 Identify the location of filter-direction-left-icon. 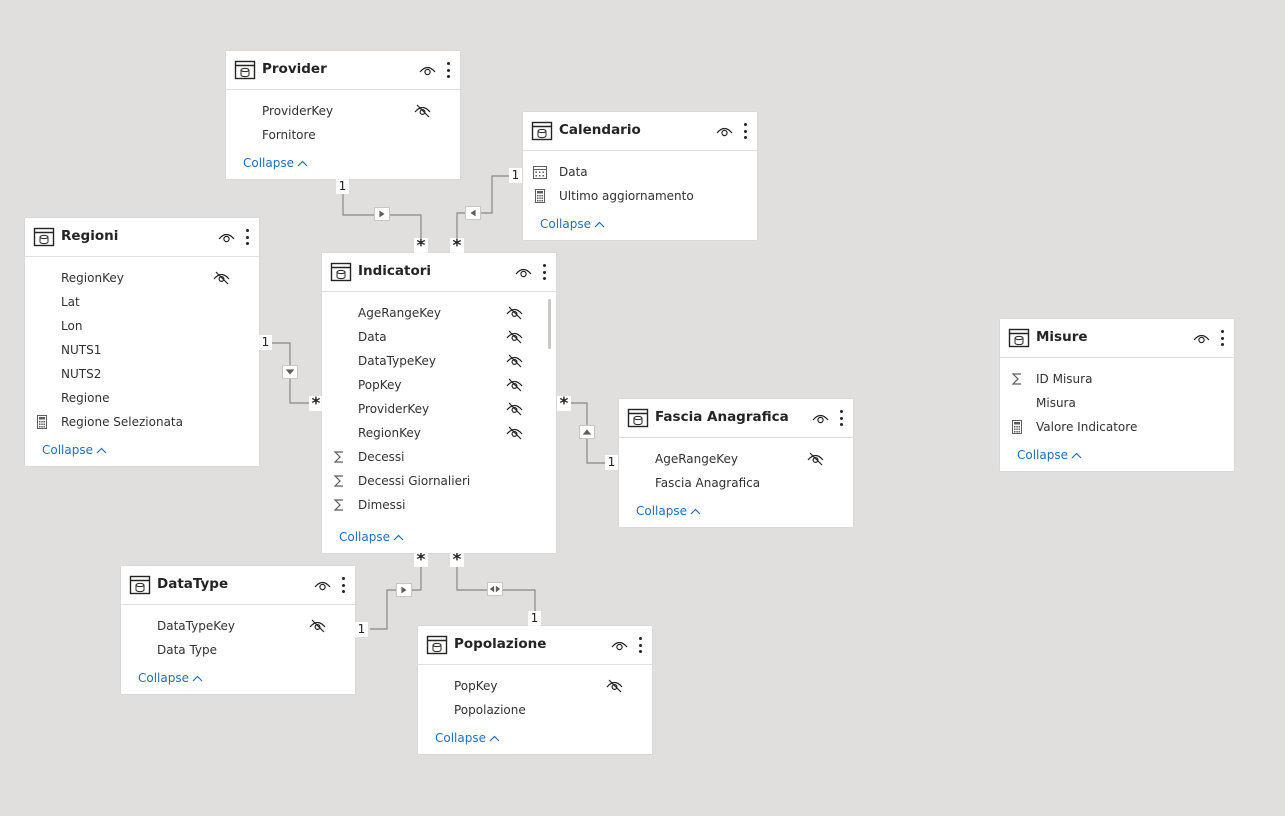
(473, 213).